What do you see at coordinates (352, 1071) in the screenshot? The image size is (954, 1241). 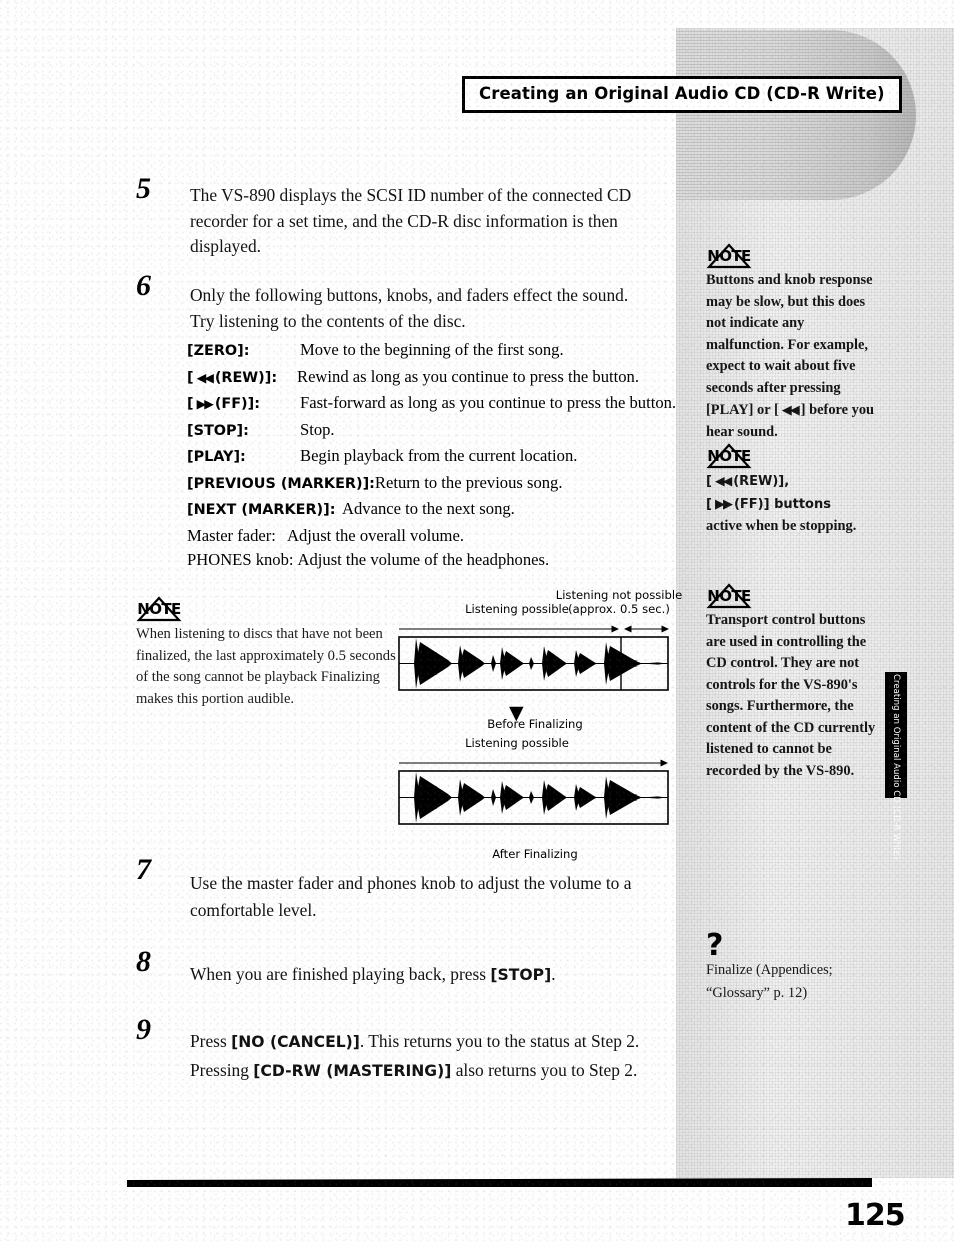 I see `step9-bold-cdrw-mastering: [CD-RW (MASTERING)]` at bounding box center [352, 1071].